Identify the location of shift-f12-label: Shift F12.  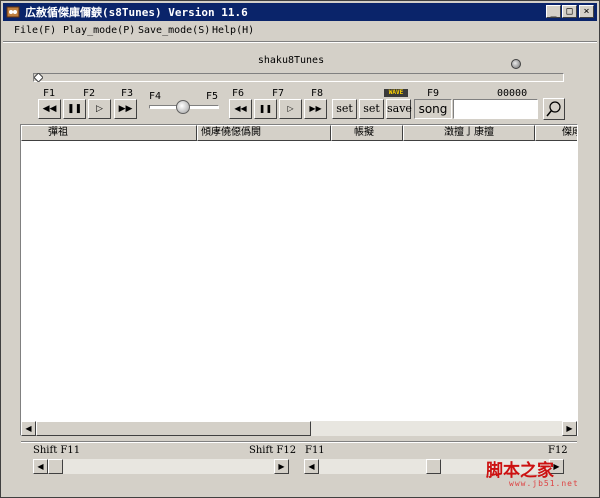
(273, 450).